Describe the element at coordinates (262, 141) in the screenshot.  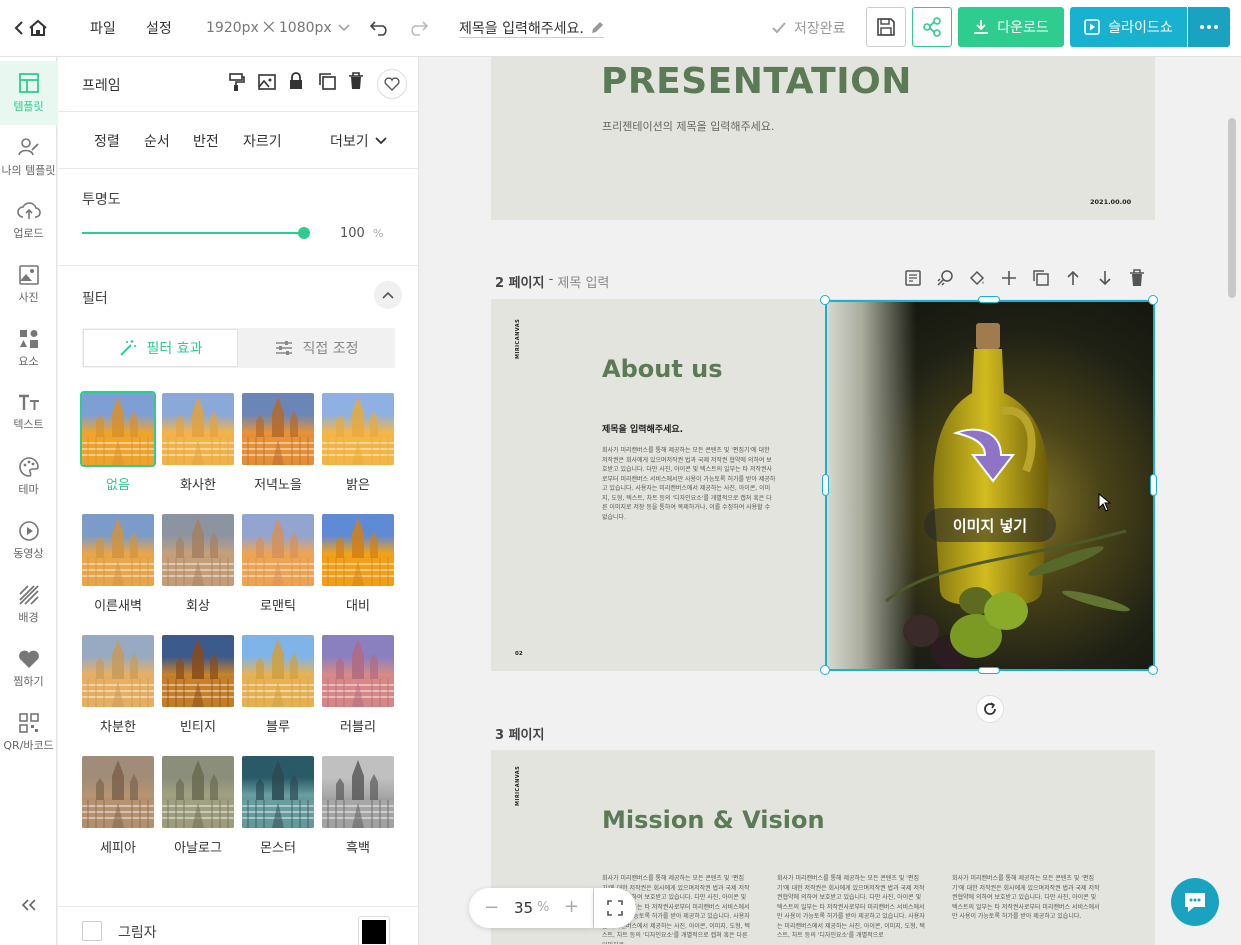
I see `crop-button: 자르기` at that location.